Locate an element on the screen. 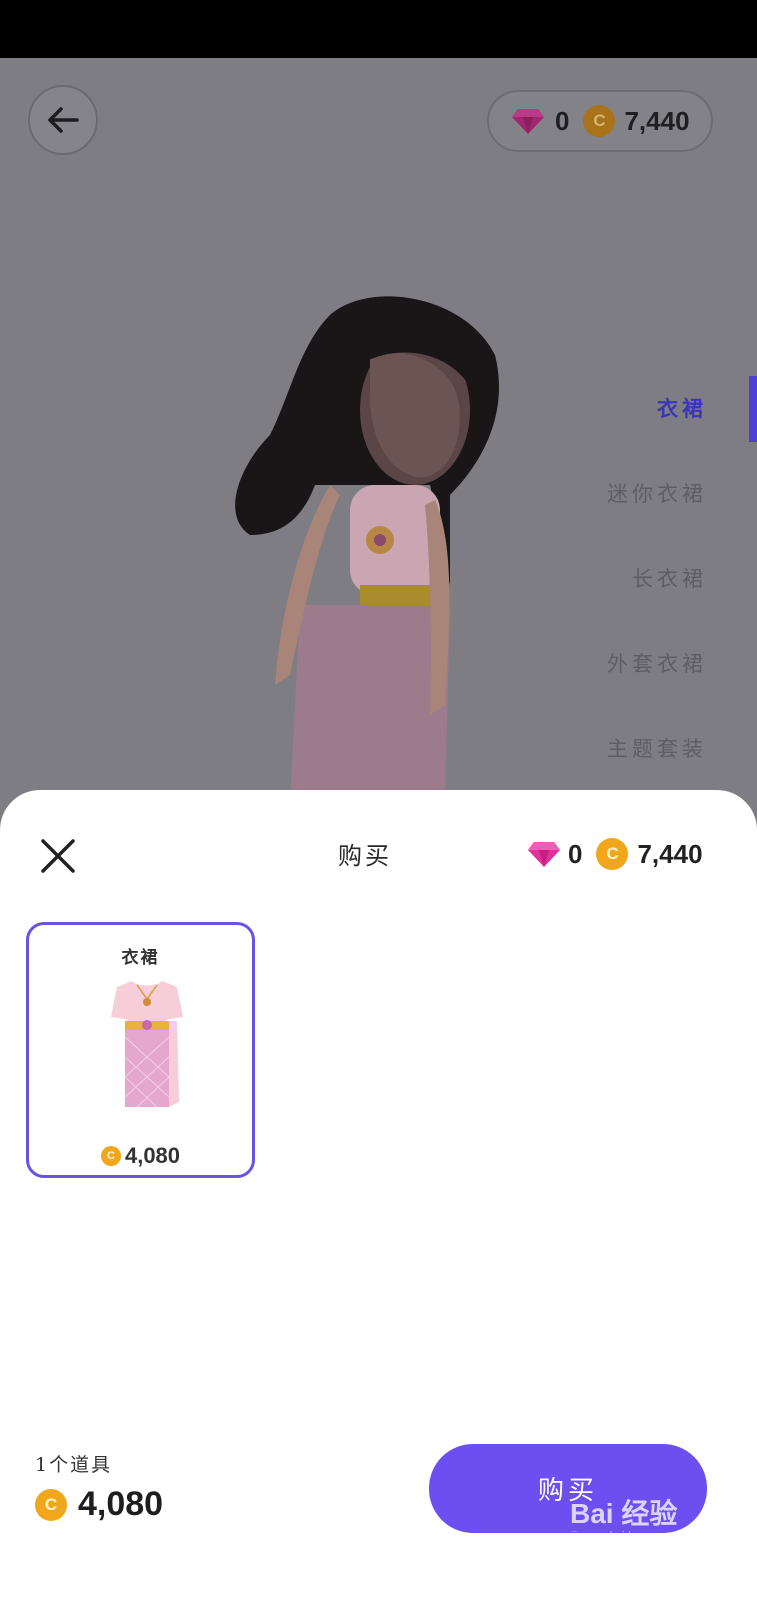 The width and height of the screenshot is (757, 1600). coin-count: 7,440 is located at coordinates (657, 120).